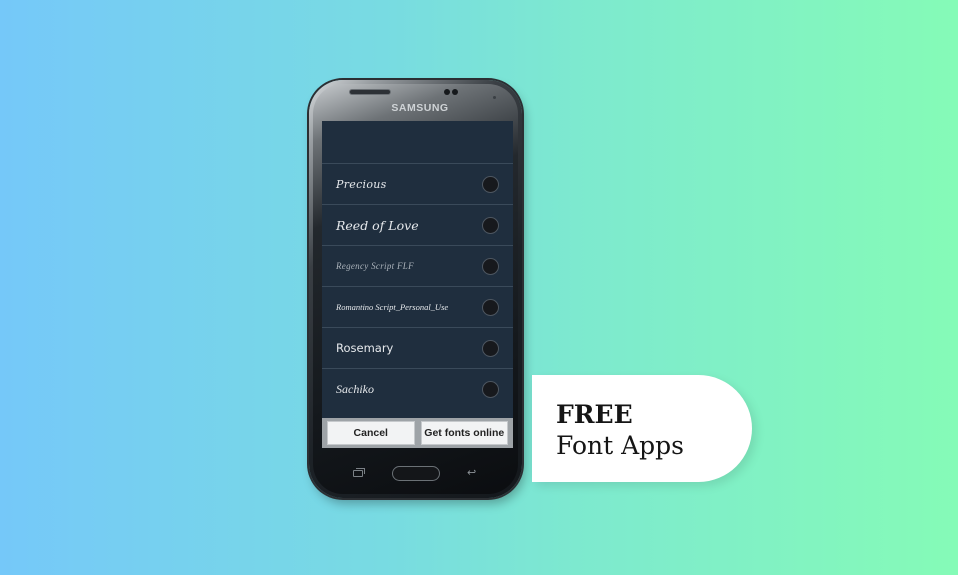 This screenshot has height=575, width=958. I want to click on font-name: Reed of Love, so click(377, 225).